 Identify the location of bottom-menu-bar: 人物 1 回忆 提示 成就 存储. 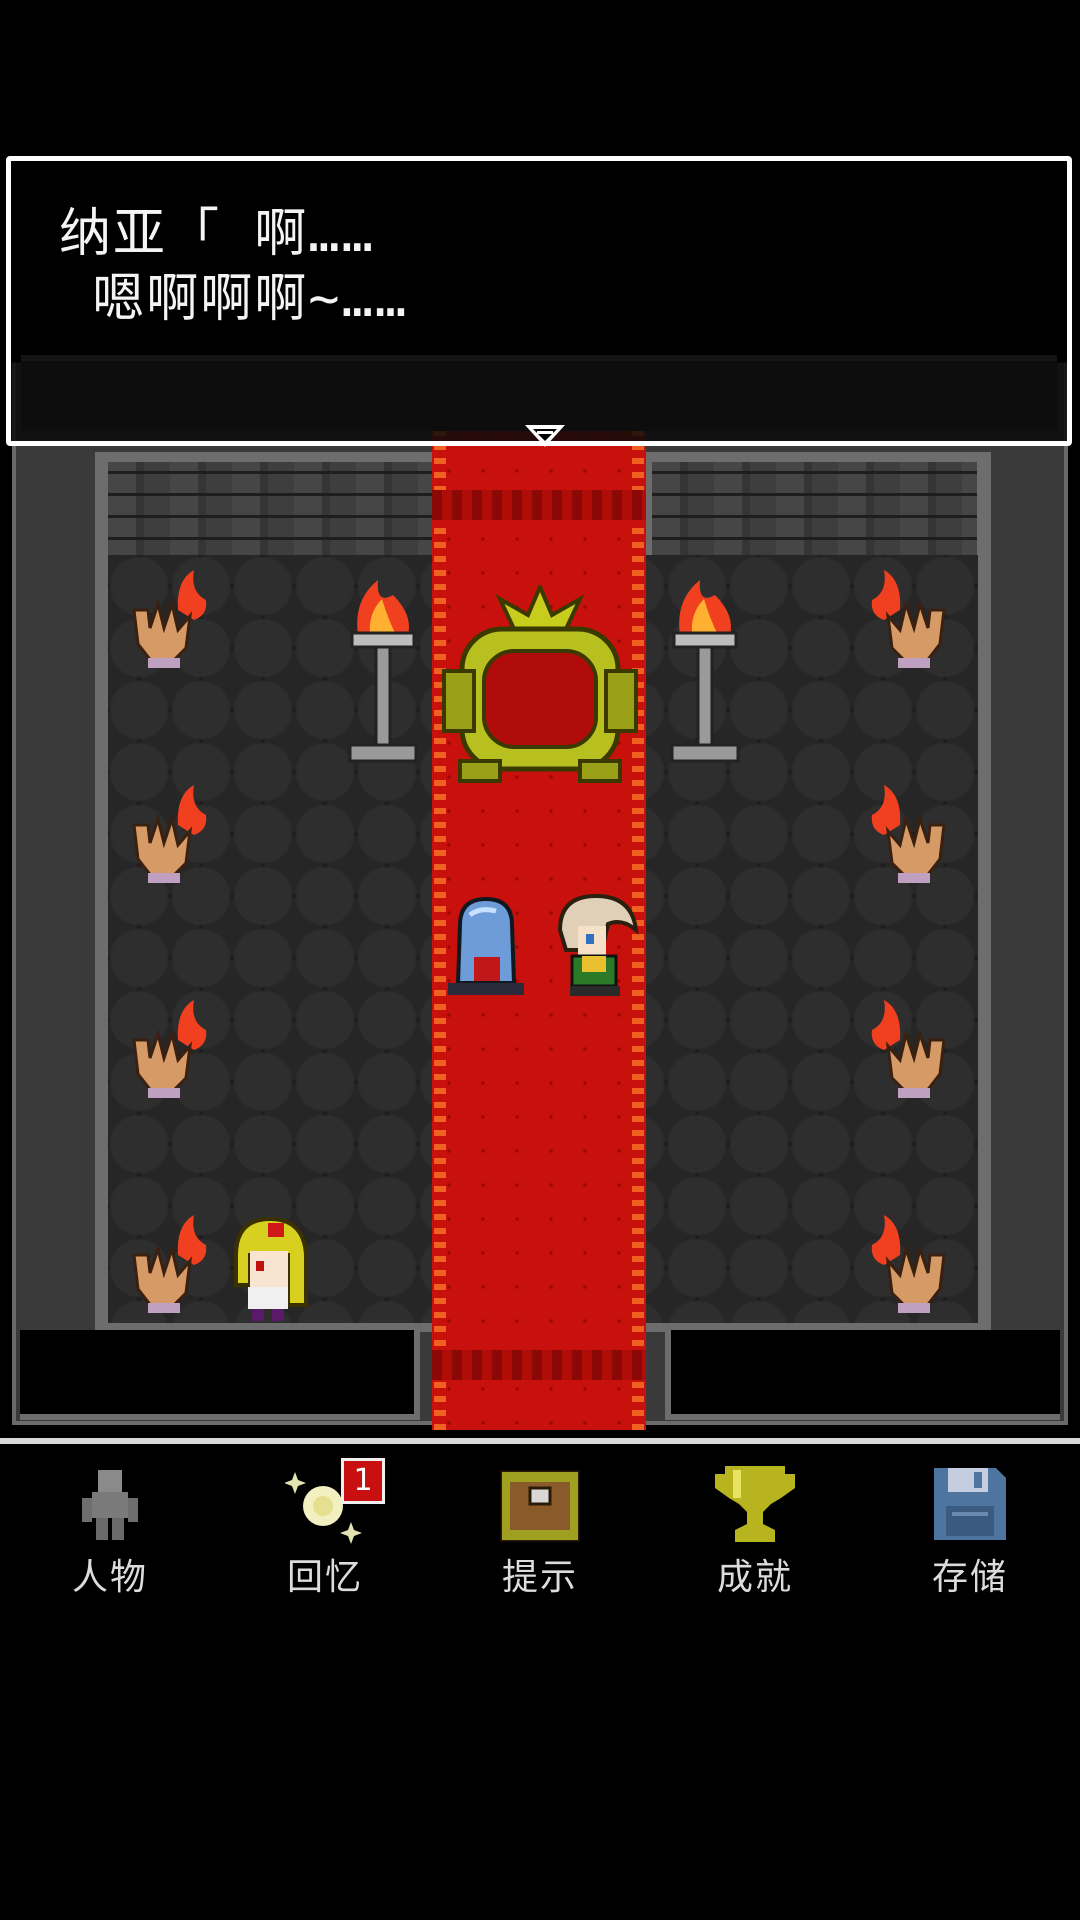
(540, 1526).